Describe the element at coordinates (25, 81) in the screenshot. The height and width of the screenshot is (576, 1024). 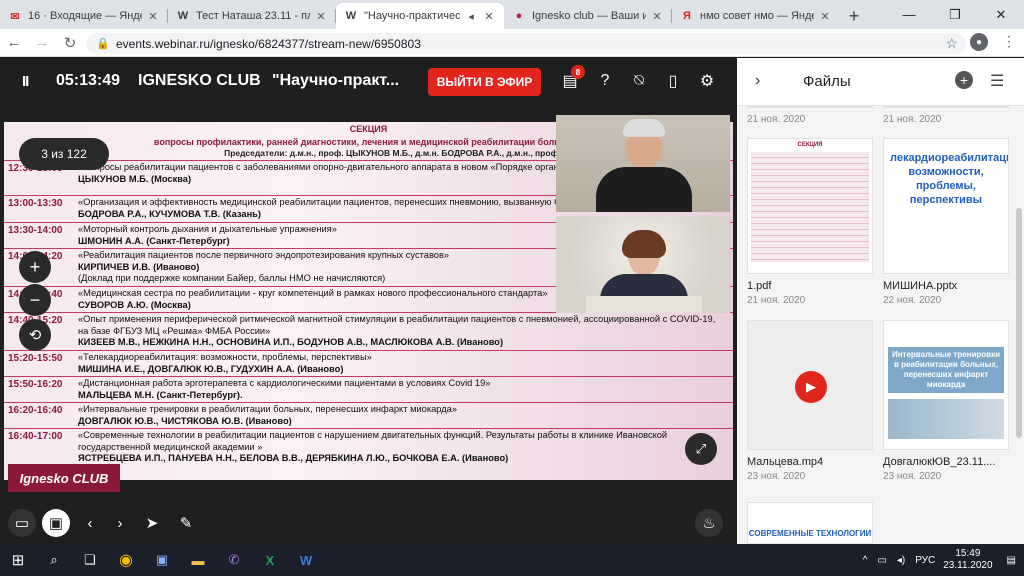
I see `pause-icon: II` at that location.